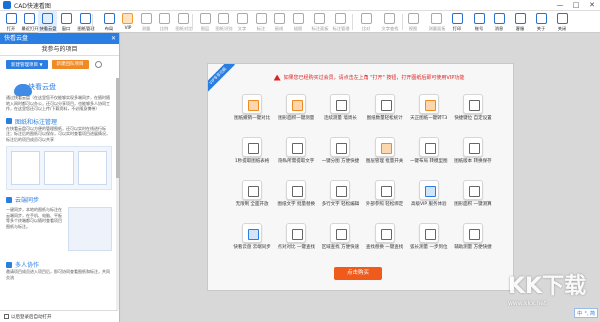 This screenshot has height=322, width=600. I want to click on feature-item: 图形面积 一键测算, so click(473, 200).